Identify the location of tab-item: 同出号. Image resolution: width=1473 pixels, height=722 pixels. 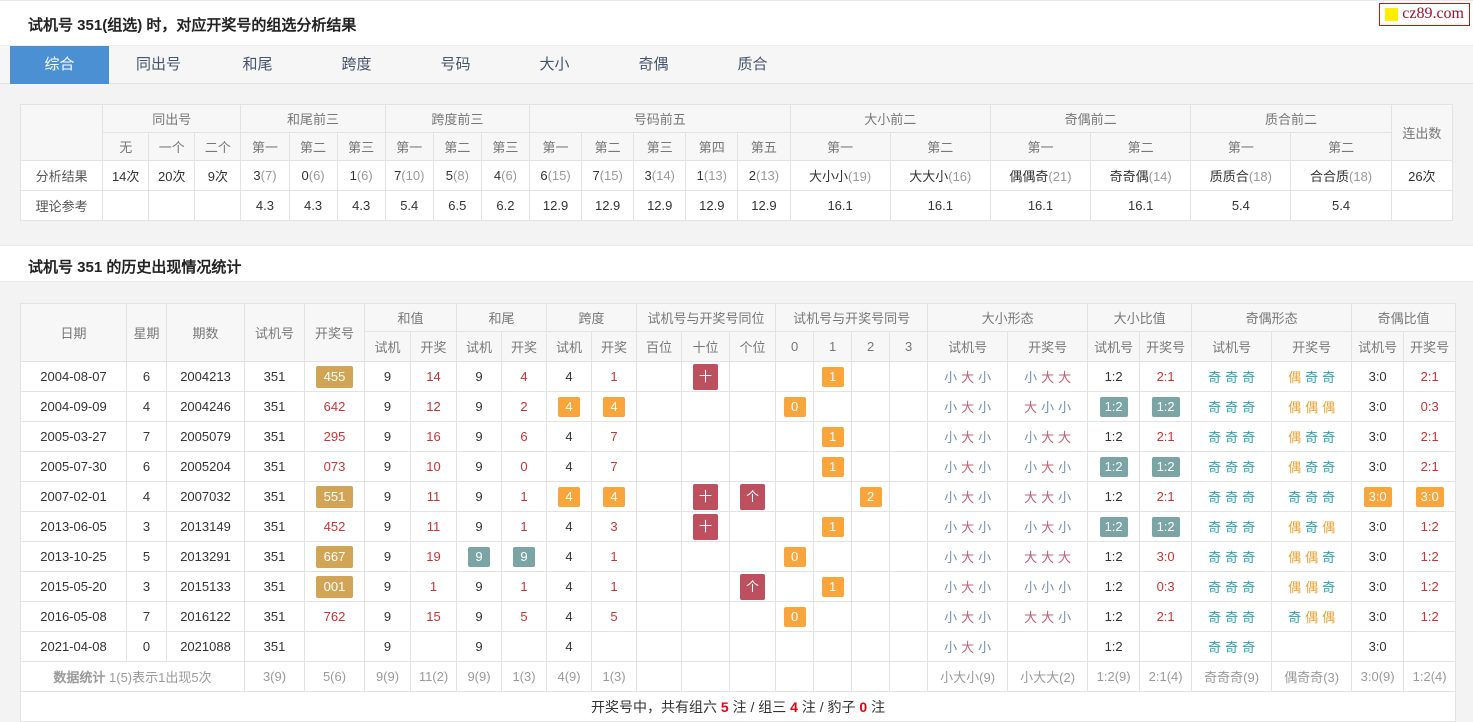
(158, 65).